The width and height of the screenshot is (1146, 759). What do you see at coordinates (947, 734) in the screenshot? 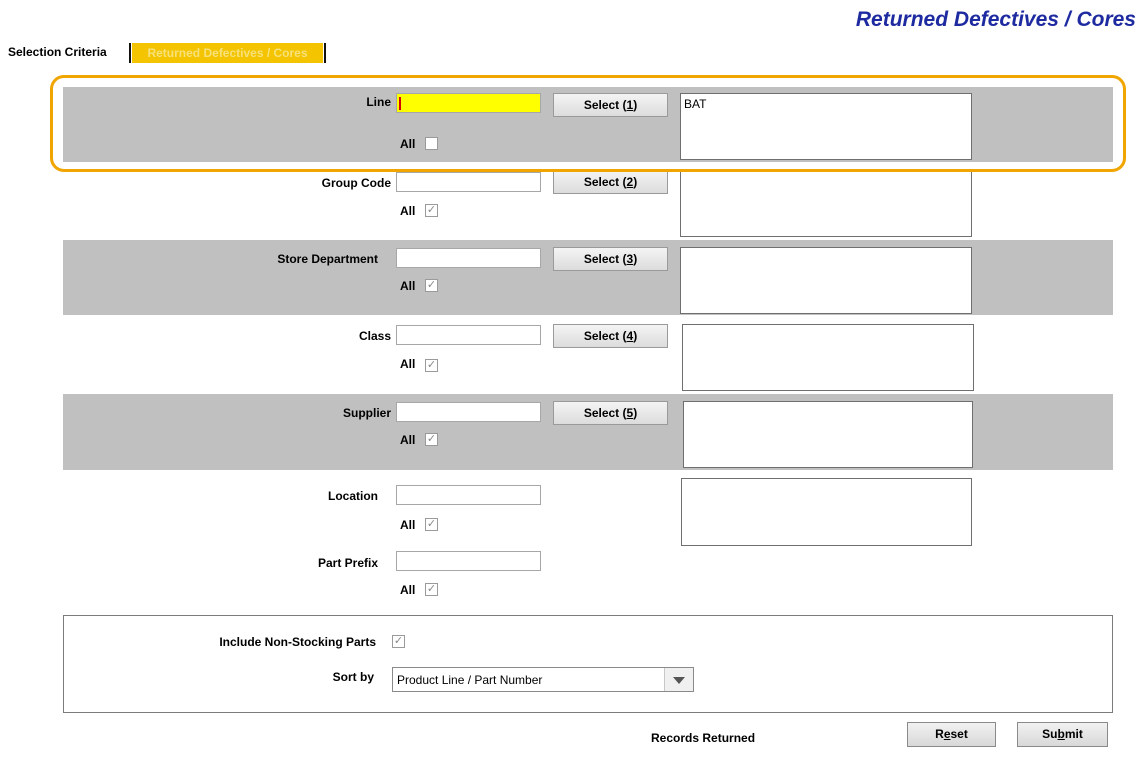
I see `reset-label-key: e` at bounding box center [947, 734].